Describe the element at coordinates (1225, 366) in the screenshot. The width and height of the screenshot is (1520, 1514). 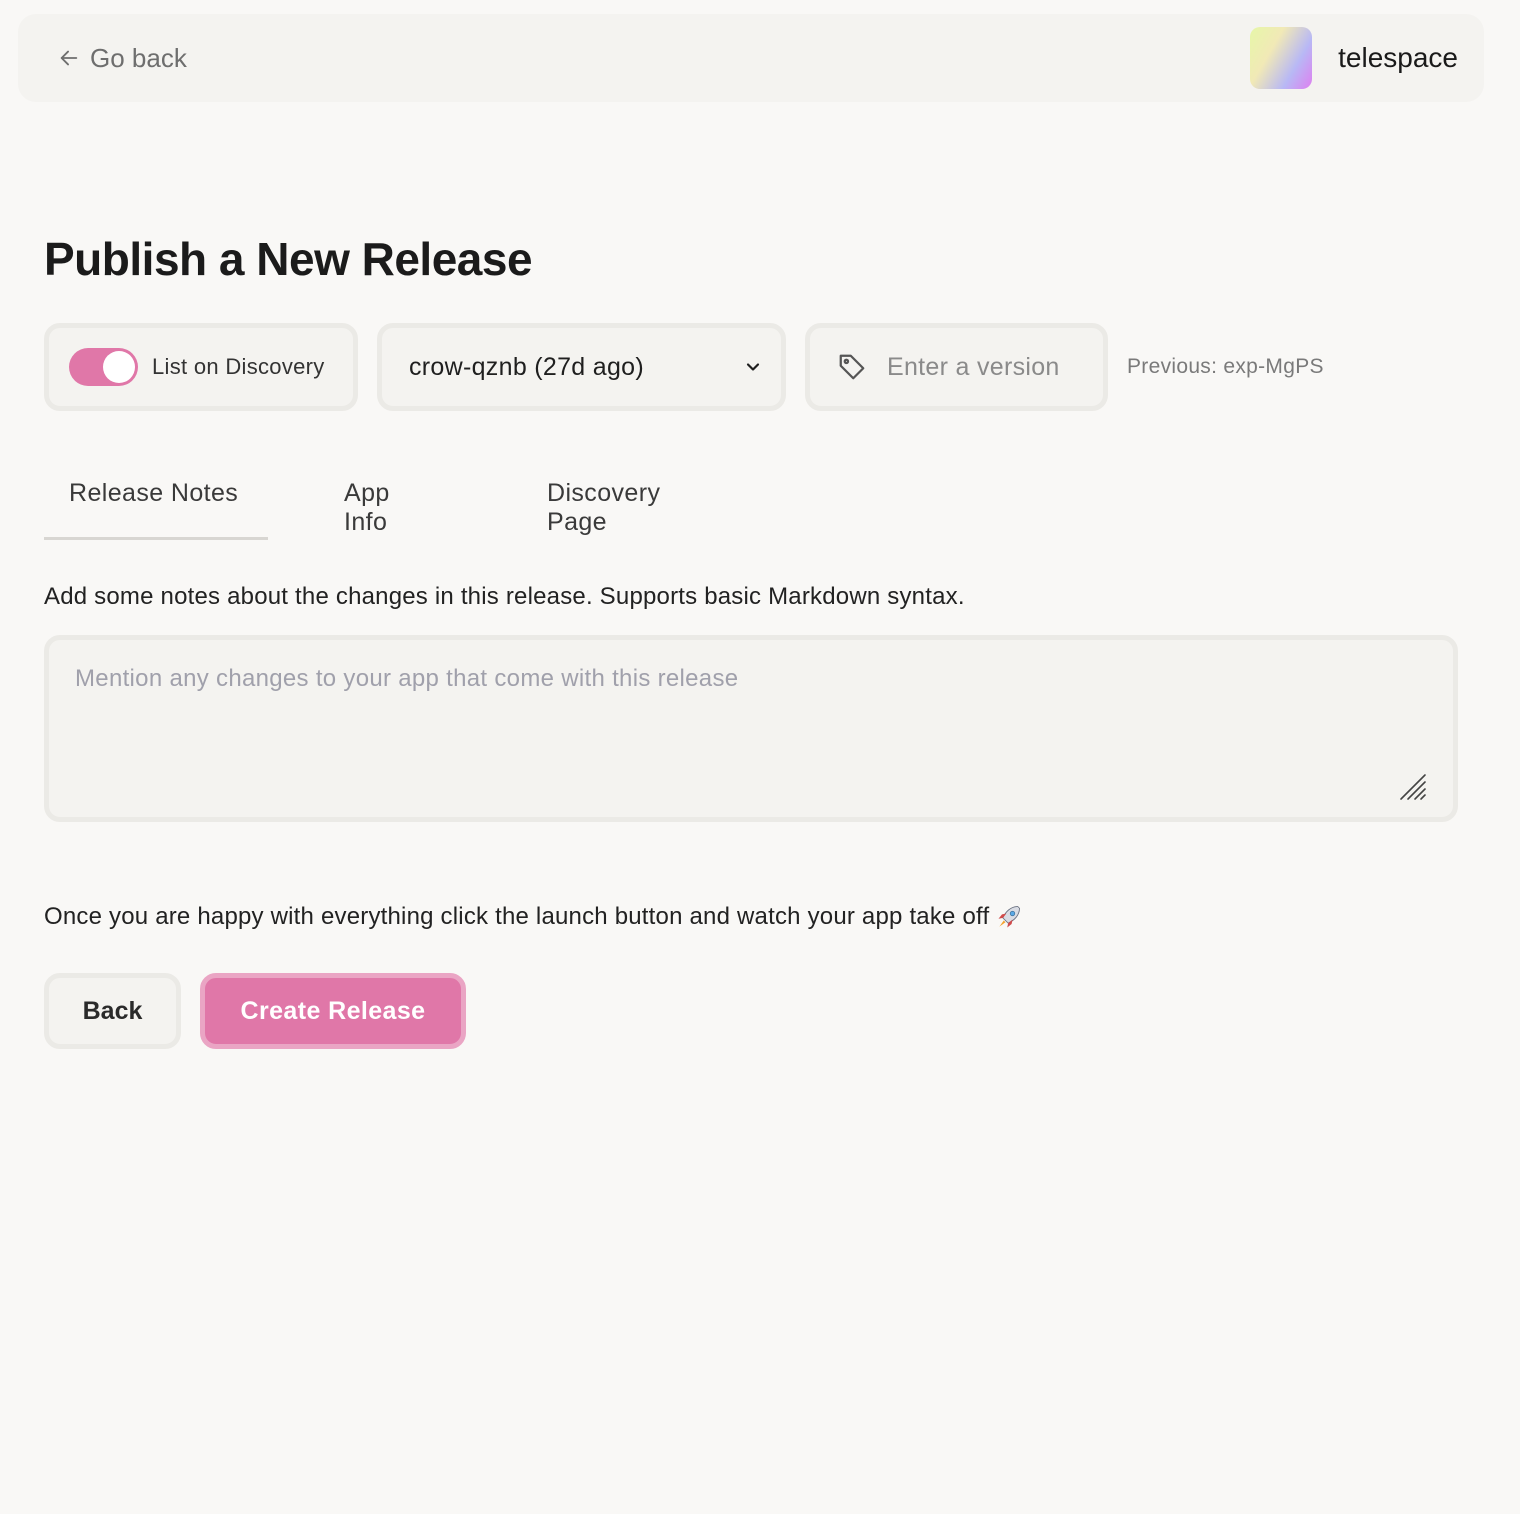
I see `previous-version: Previous: exp-MgPS` at that location.